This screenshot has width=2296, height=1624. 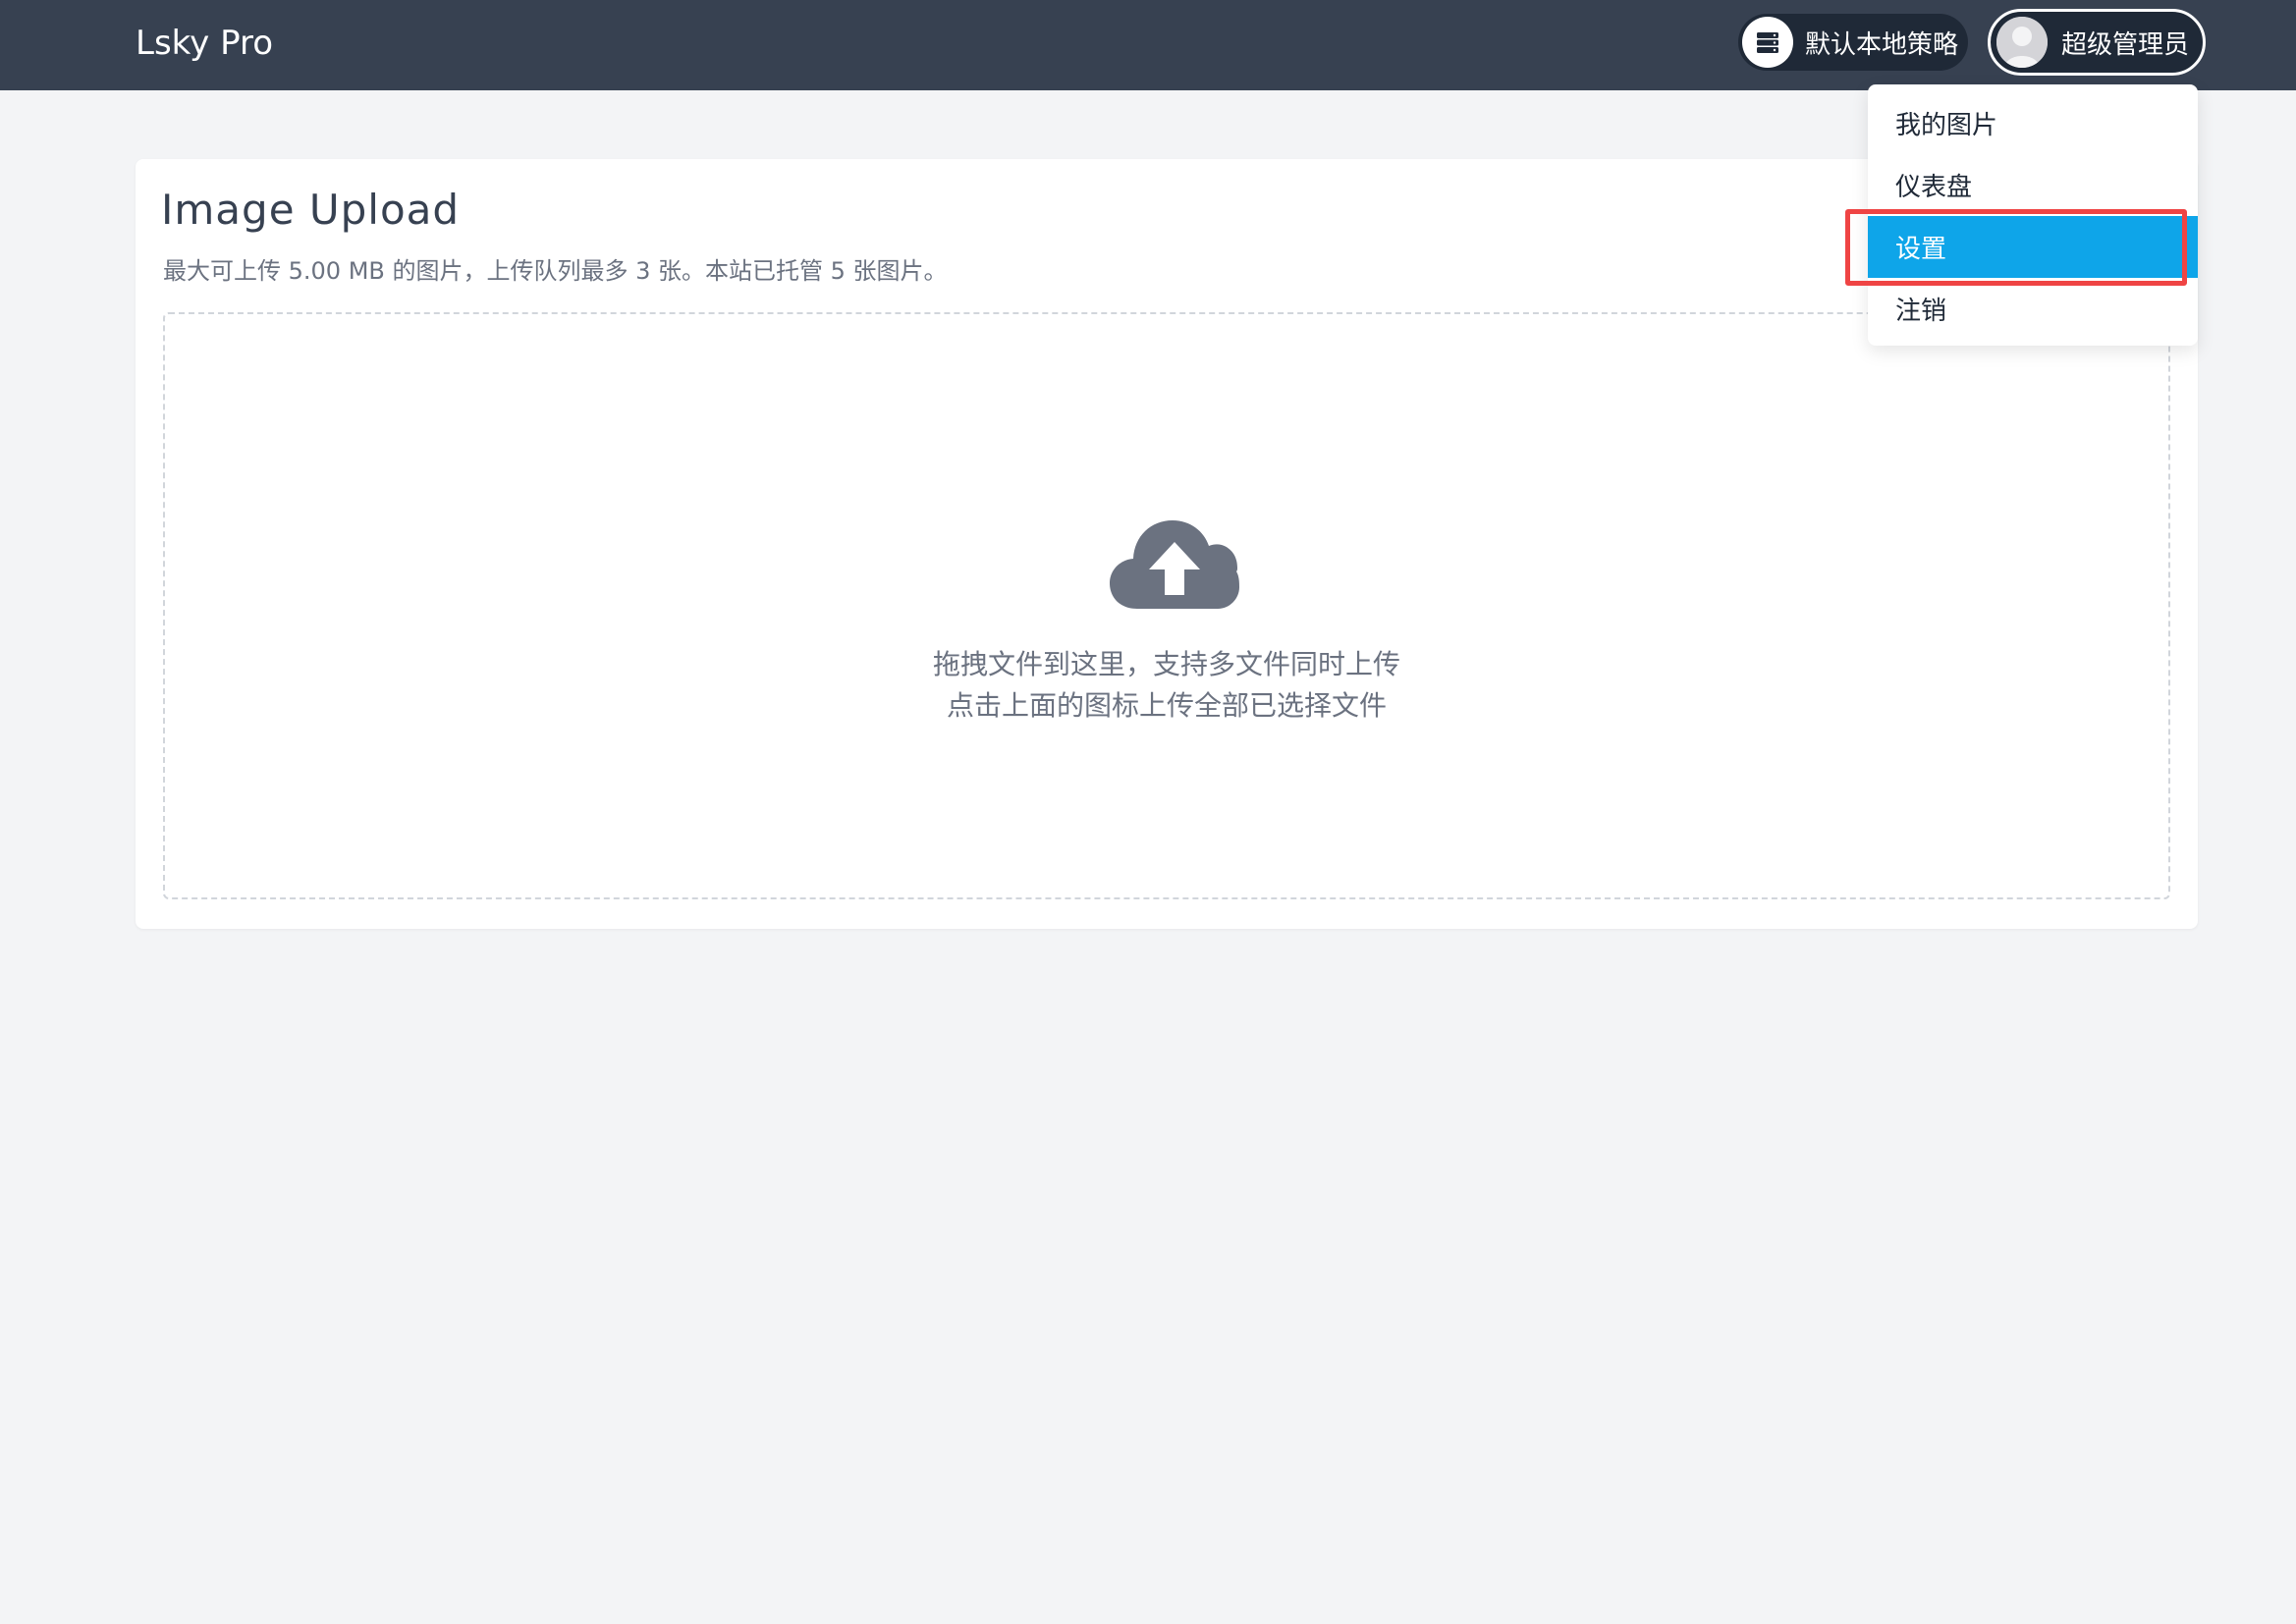 I want to click on user-name-label: 超级管理员, so click(x=2125, y=44).